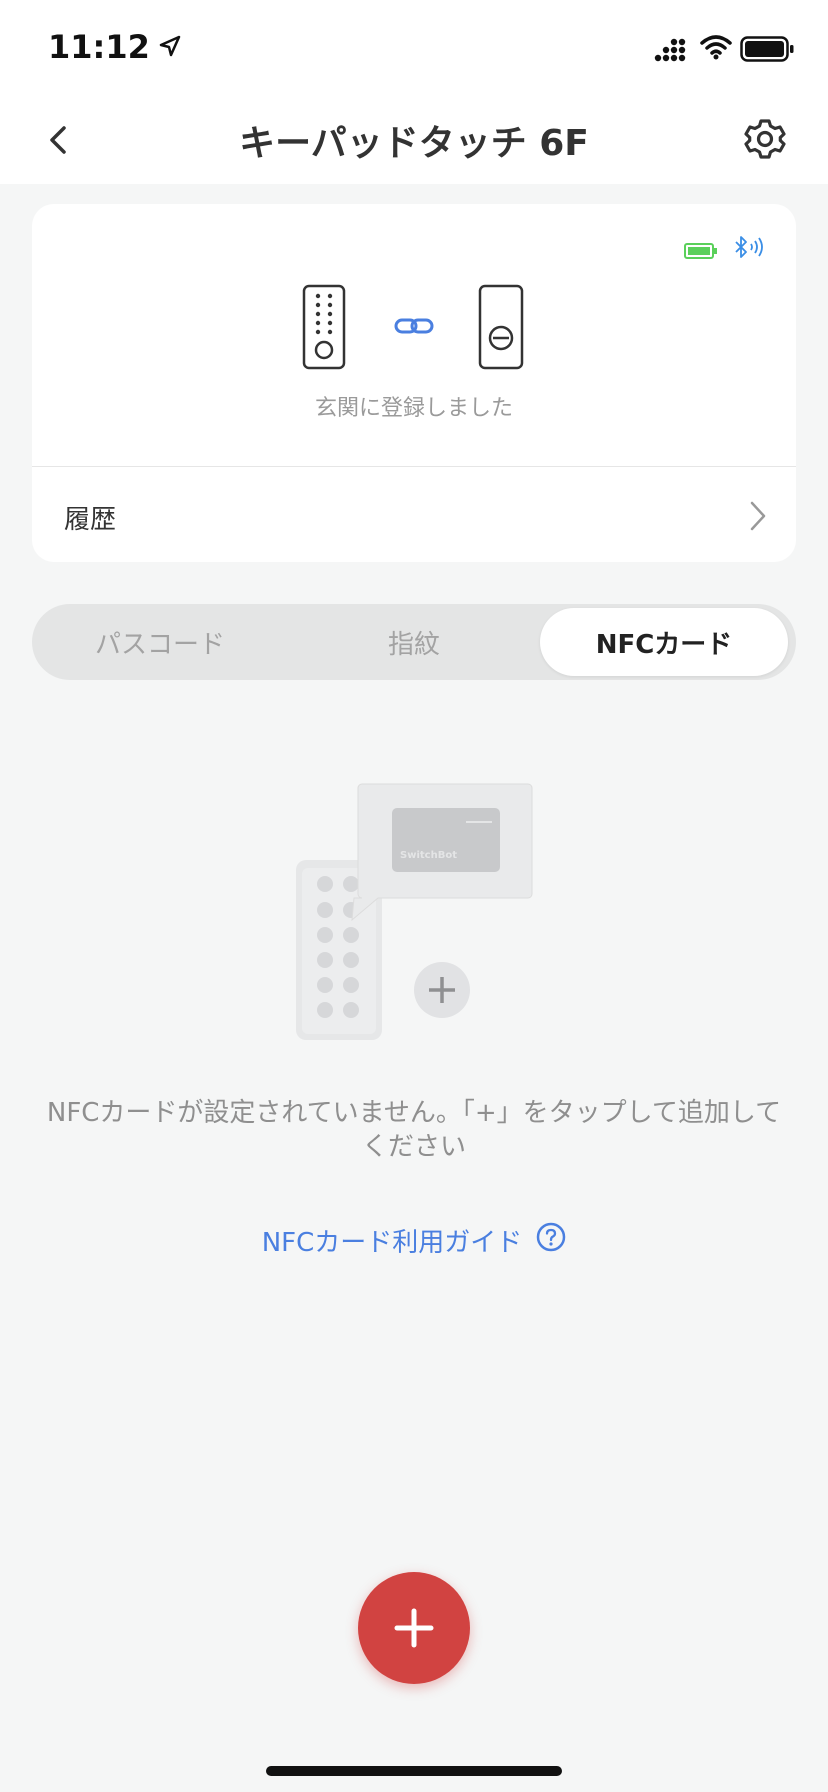 The width and height of the screenshot is (828, 1792). What do you see at coordinates (414, 143) in the screenshot?
I see `page-title: キーパッドタッチ 6F` at bounding box center [414, 143].